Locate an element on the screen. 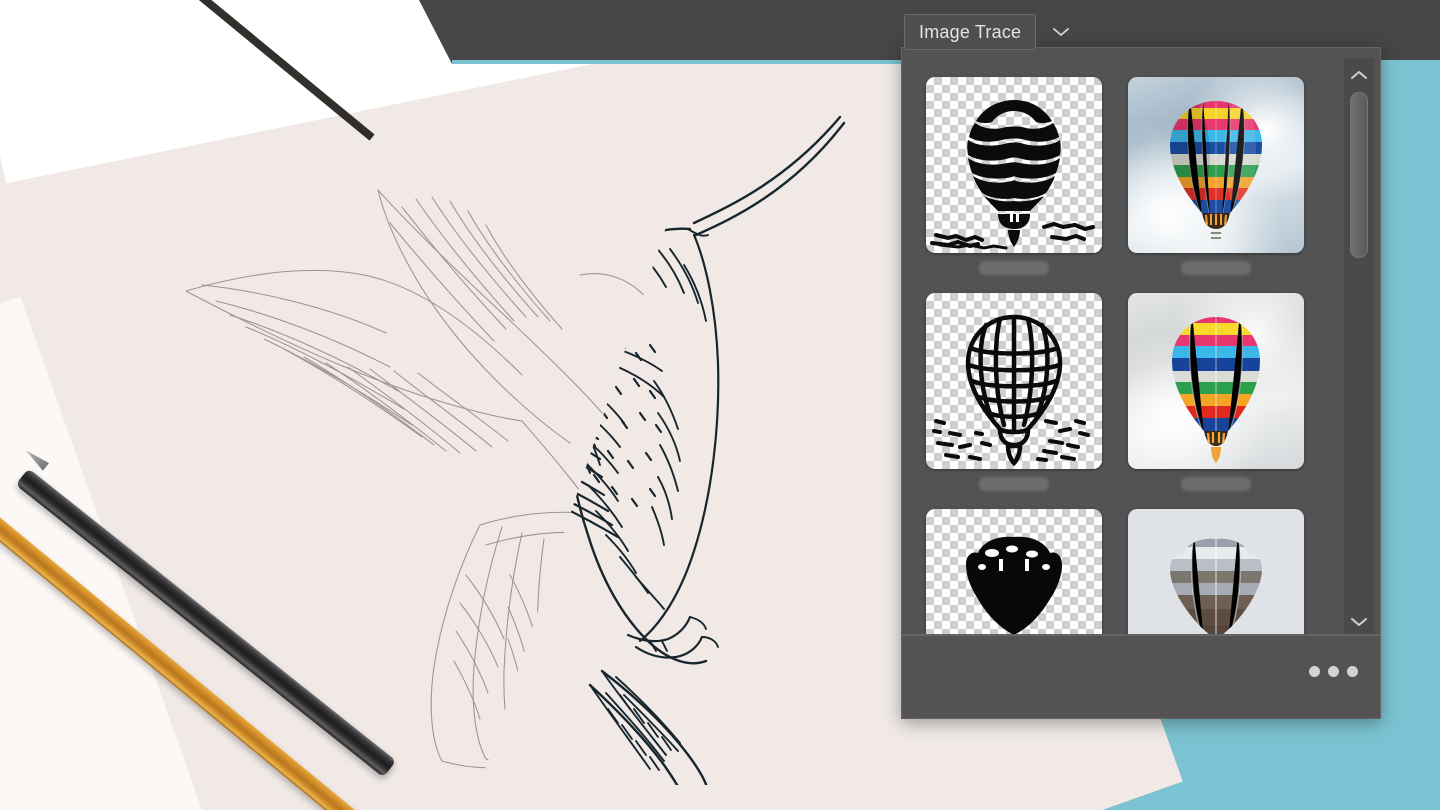 The width and height of the screenshot is (1440, 810). chevron-up-icon is located at coordinates (1359, 75).